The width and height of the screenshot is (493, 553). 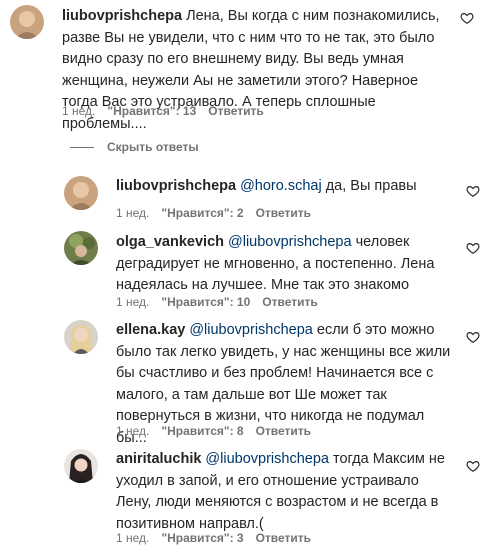 I want to click on comment-meta: 1 нед. "Нравится": 3 Ответить, so click(x=219, y=538).